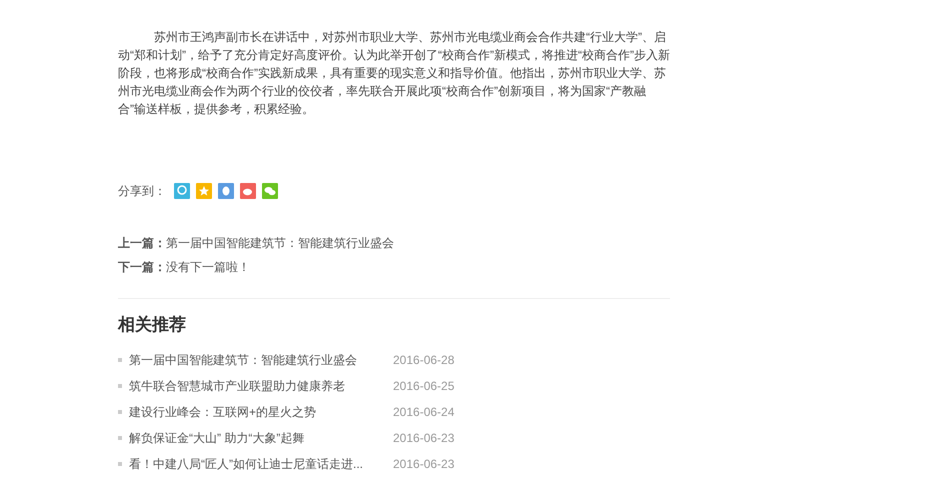 The height and width of the screenshot is (492, 929). I want to click on article-link: 没有下一篇啦！, so click(208, 267).